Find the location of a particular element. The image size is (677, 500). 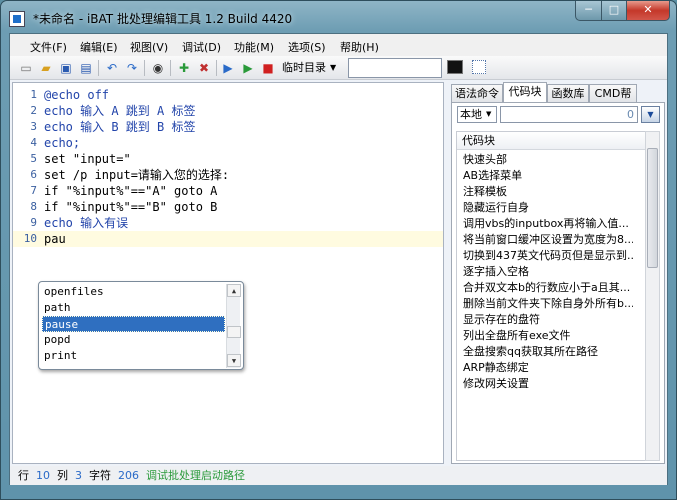

find-binoculars-icon: ◉ is located at coordinates (158, 68).